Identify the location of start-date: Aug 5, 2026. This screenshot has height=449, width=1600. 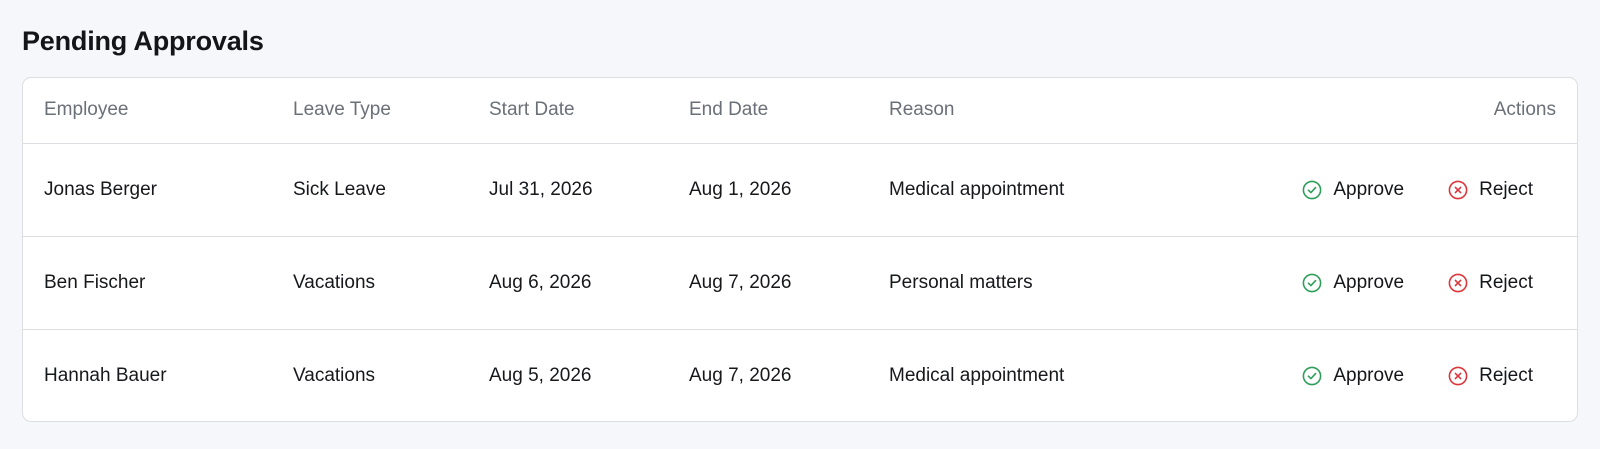
(540, 375).